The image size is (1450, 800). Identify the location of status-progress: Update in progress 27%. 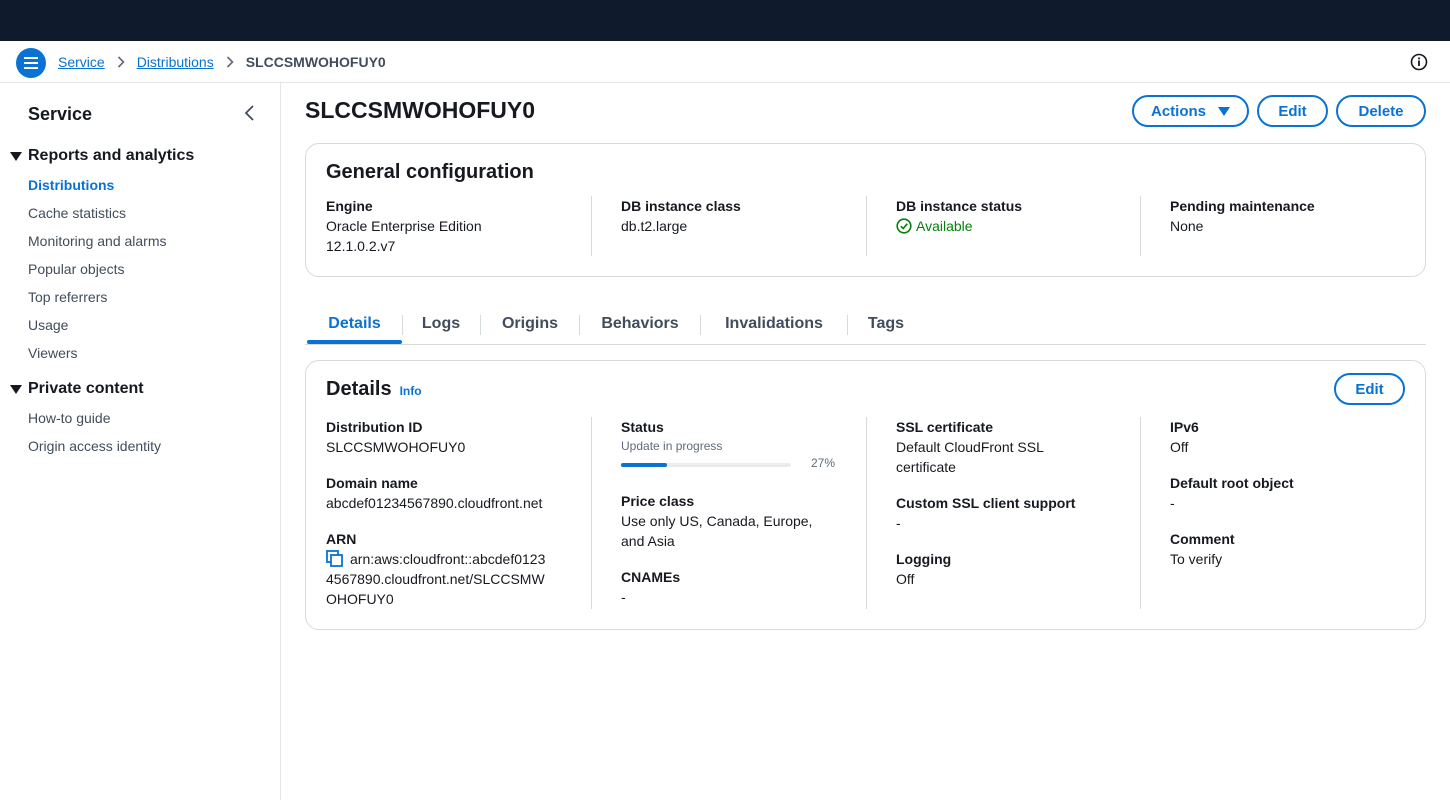
(741, 464).